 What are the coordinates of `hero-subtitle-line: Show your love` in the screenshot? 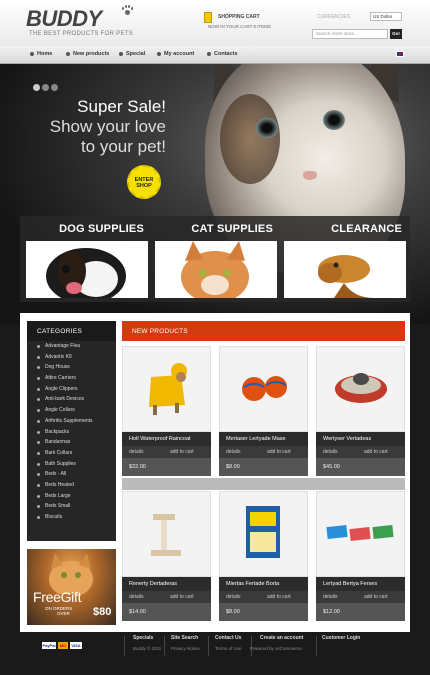 It's located at (107, 126).